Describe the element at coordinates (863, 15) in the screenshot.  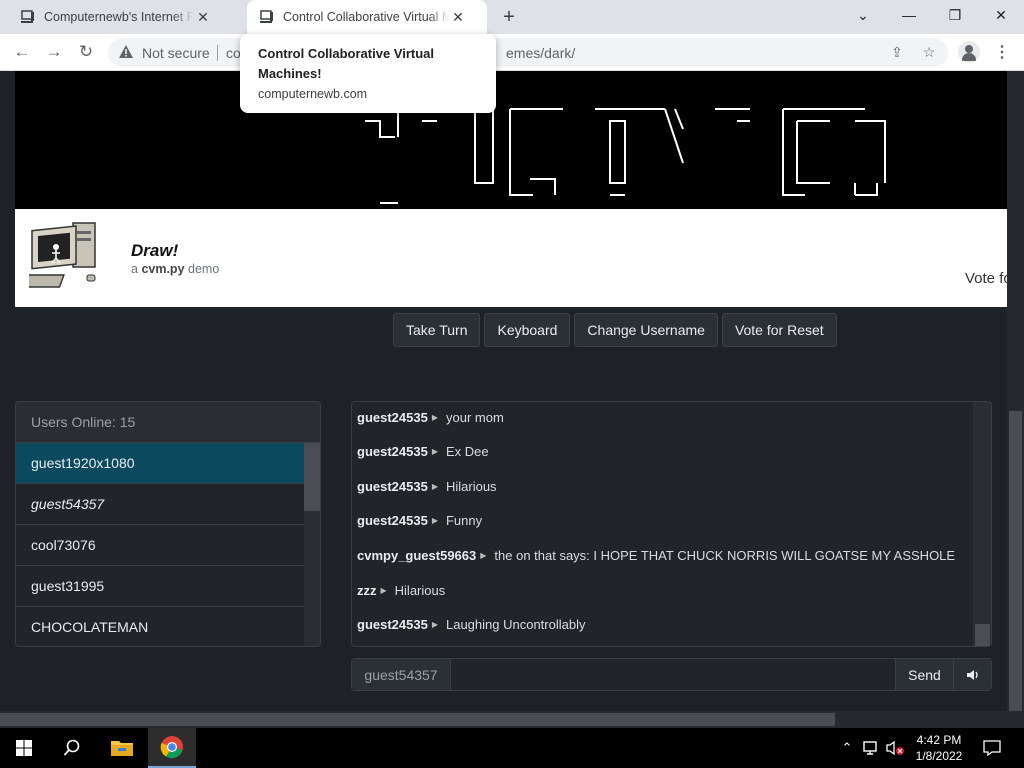
I see `tab-search-chevron-icon: ⌄` at that location.